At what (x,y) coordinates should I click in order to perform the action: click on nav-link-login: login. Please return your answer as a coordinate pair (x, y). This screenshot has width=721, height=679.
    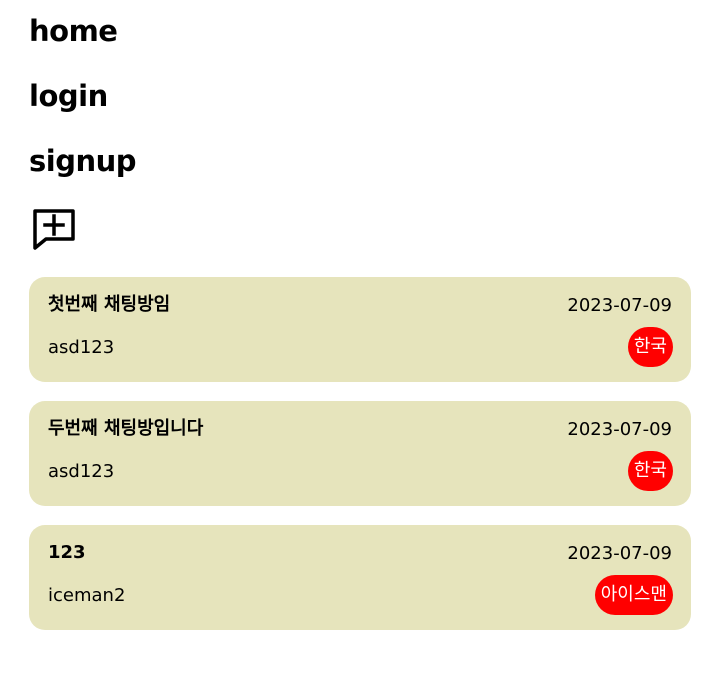
    Looking at the image, I should click on (68, 96).